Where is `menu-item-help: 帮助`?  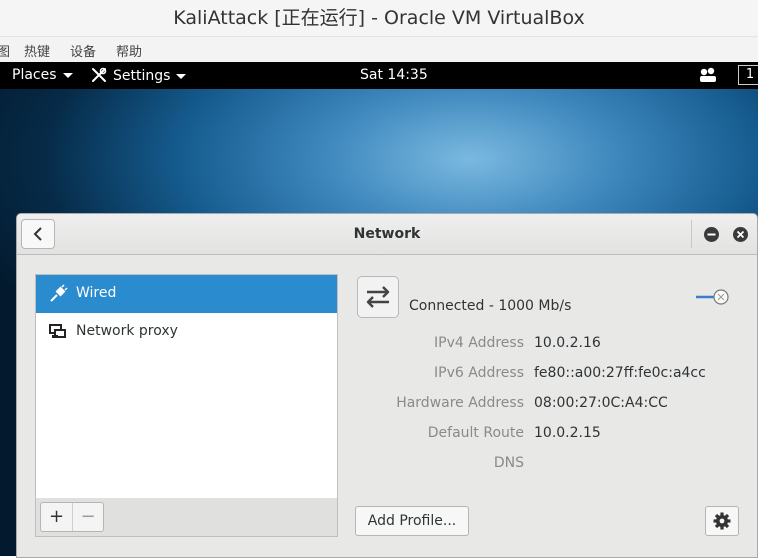
menu-item-help: 帮助 is located at coordinates (129, 50).